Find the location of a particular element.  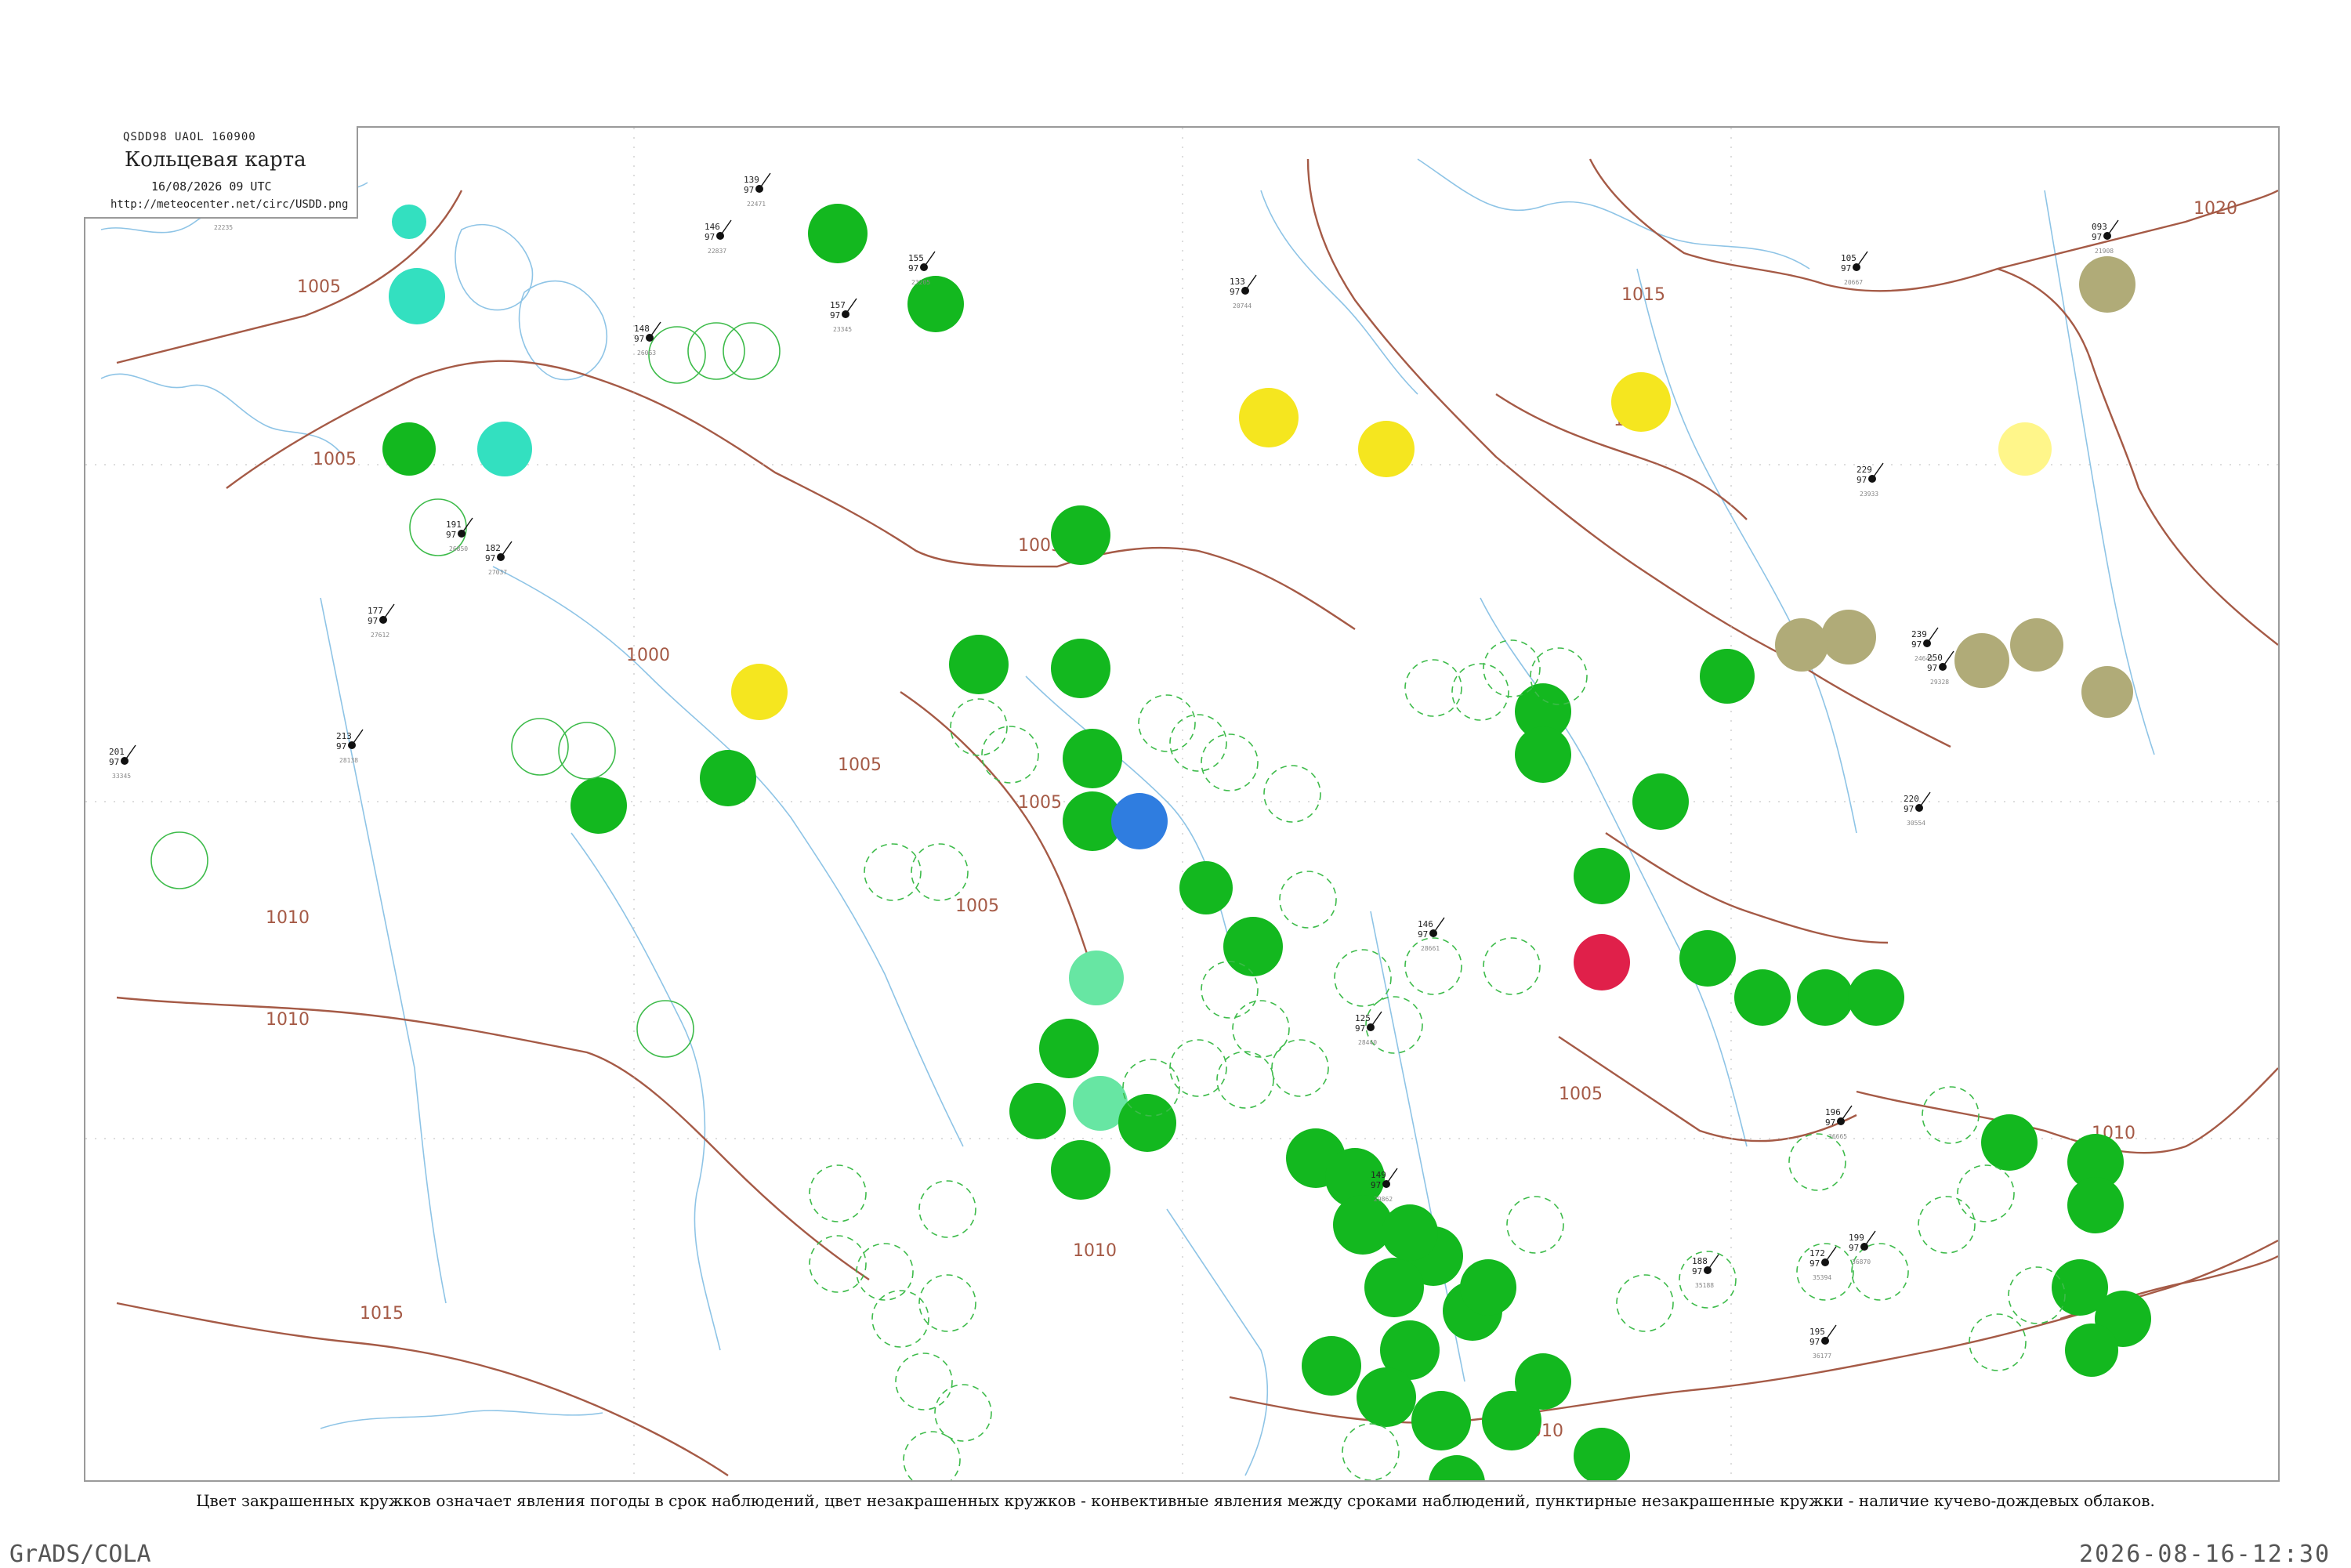

station-plot: 10597 20667 is located at coordinates (1854, 268).